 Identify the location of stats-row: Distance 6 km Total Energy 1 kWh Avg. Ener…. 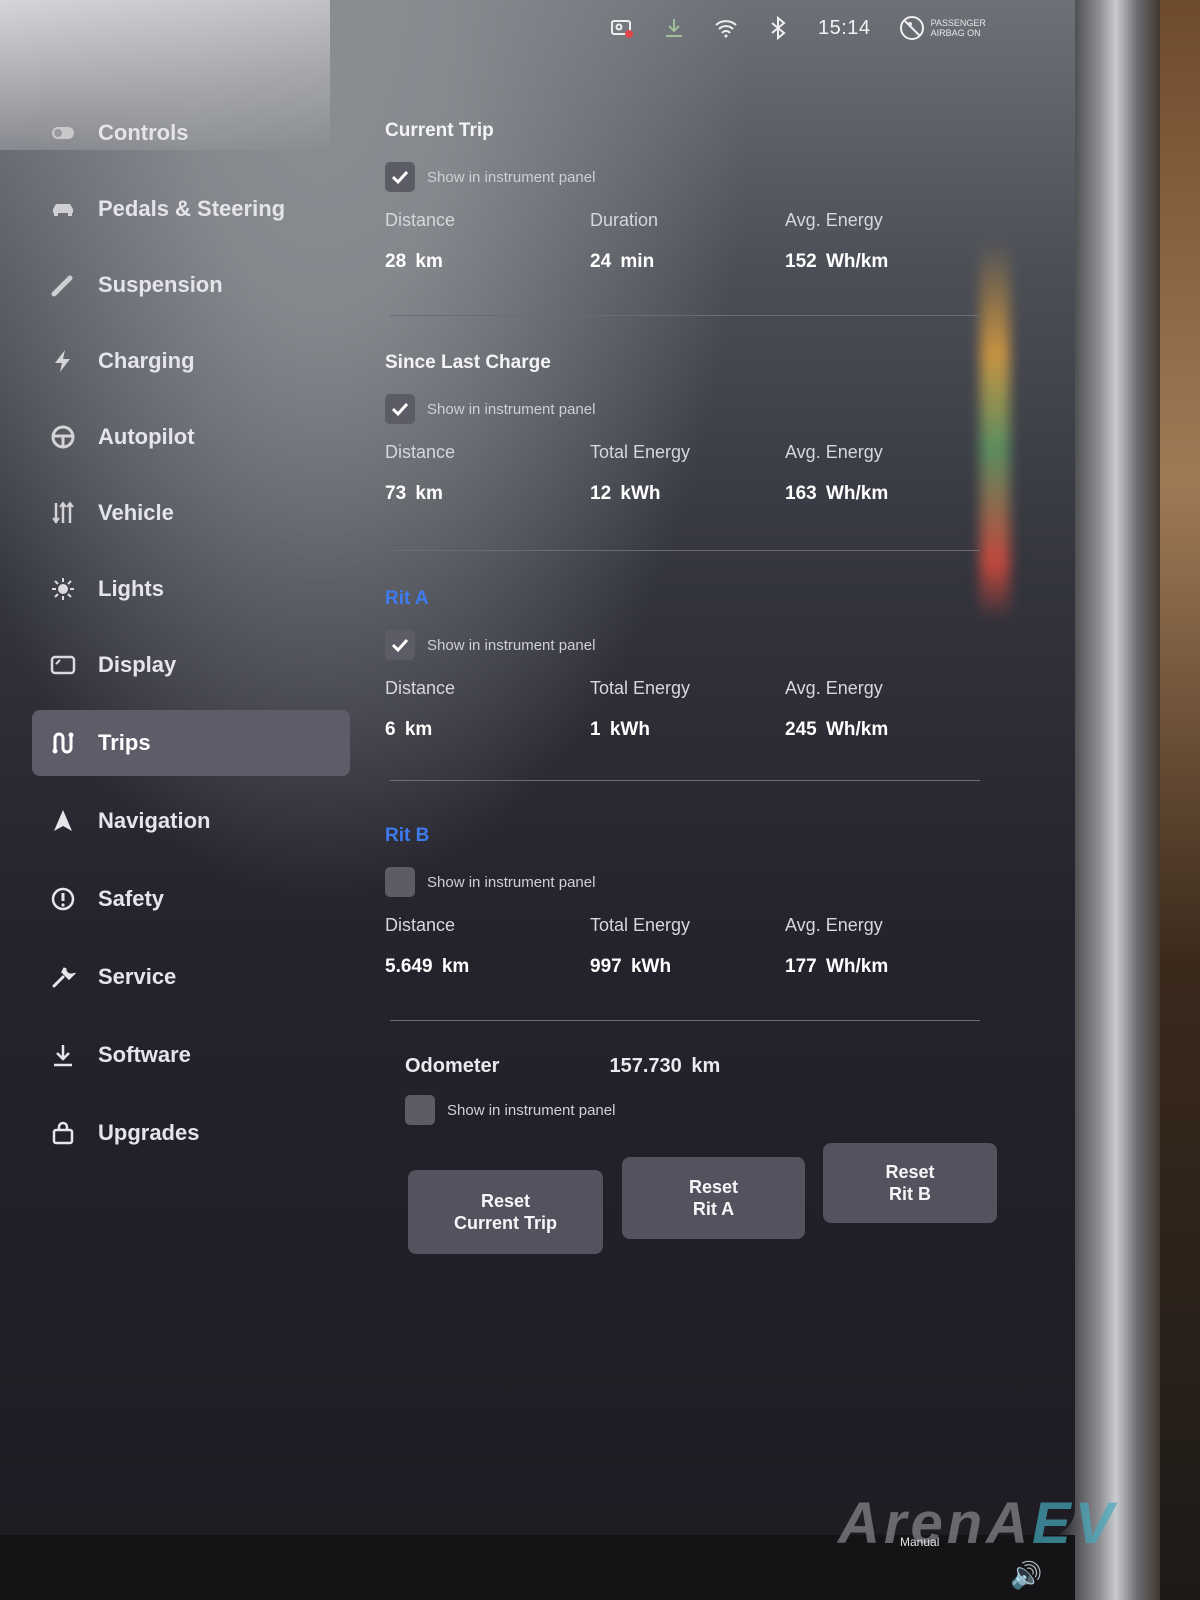
(685, 709).